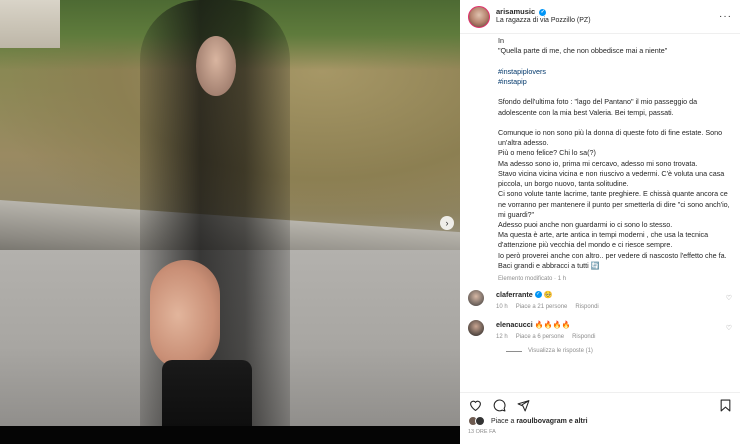 Image resolution: width=740 pixels, height=444 pixels. I want to click on view-replies-label: Visualizza le risposte (1), so click(560, 351).